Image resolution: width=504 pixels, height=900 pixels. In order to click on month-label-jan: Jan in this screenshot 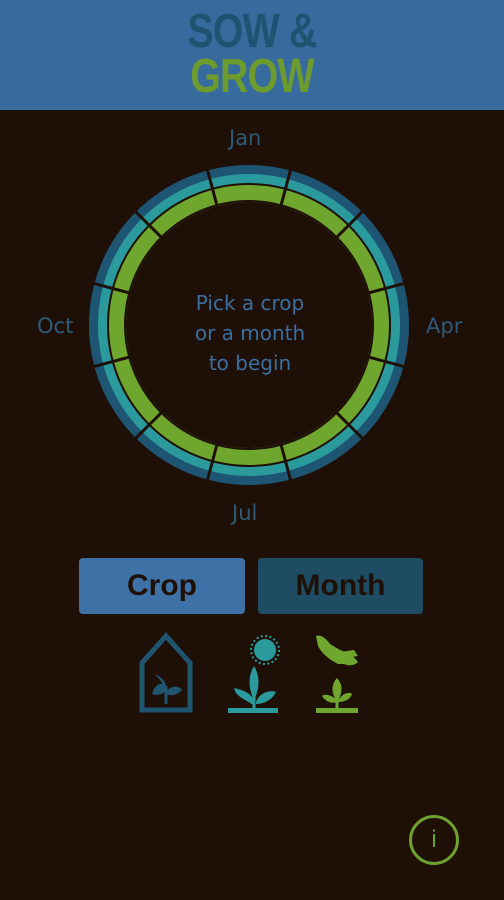, I will do `click(245, 138)`.